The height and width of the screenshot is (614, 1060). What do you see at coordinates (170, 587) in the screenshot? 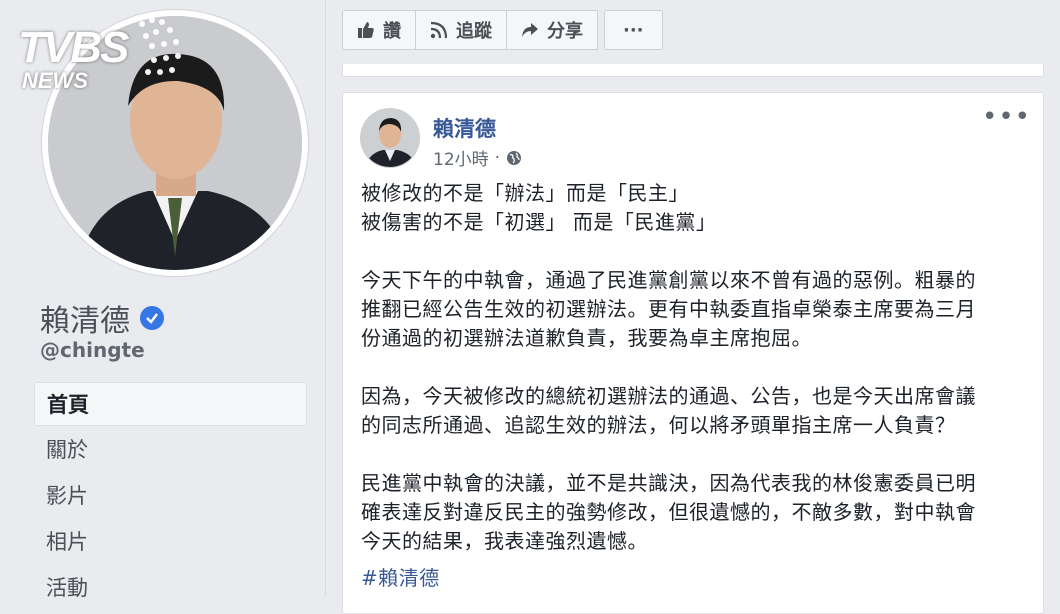
I see `nav-item-events: 活動` at bounding box center [170, 587].